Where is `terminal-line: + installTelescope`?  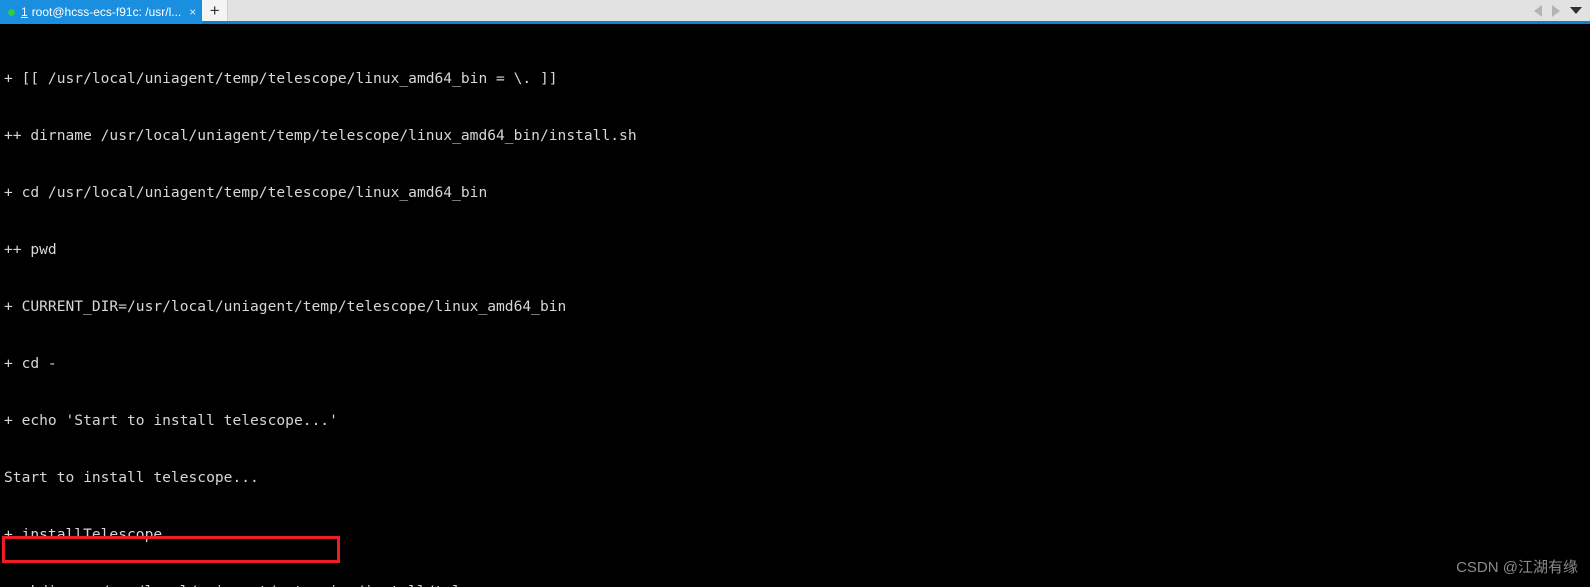 terminal-line: + installTelescope is located at coordinates (83, 534).